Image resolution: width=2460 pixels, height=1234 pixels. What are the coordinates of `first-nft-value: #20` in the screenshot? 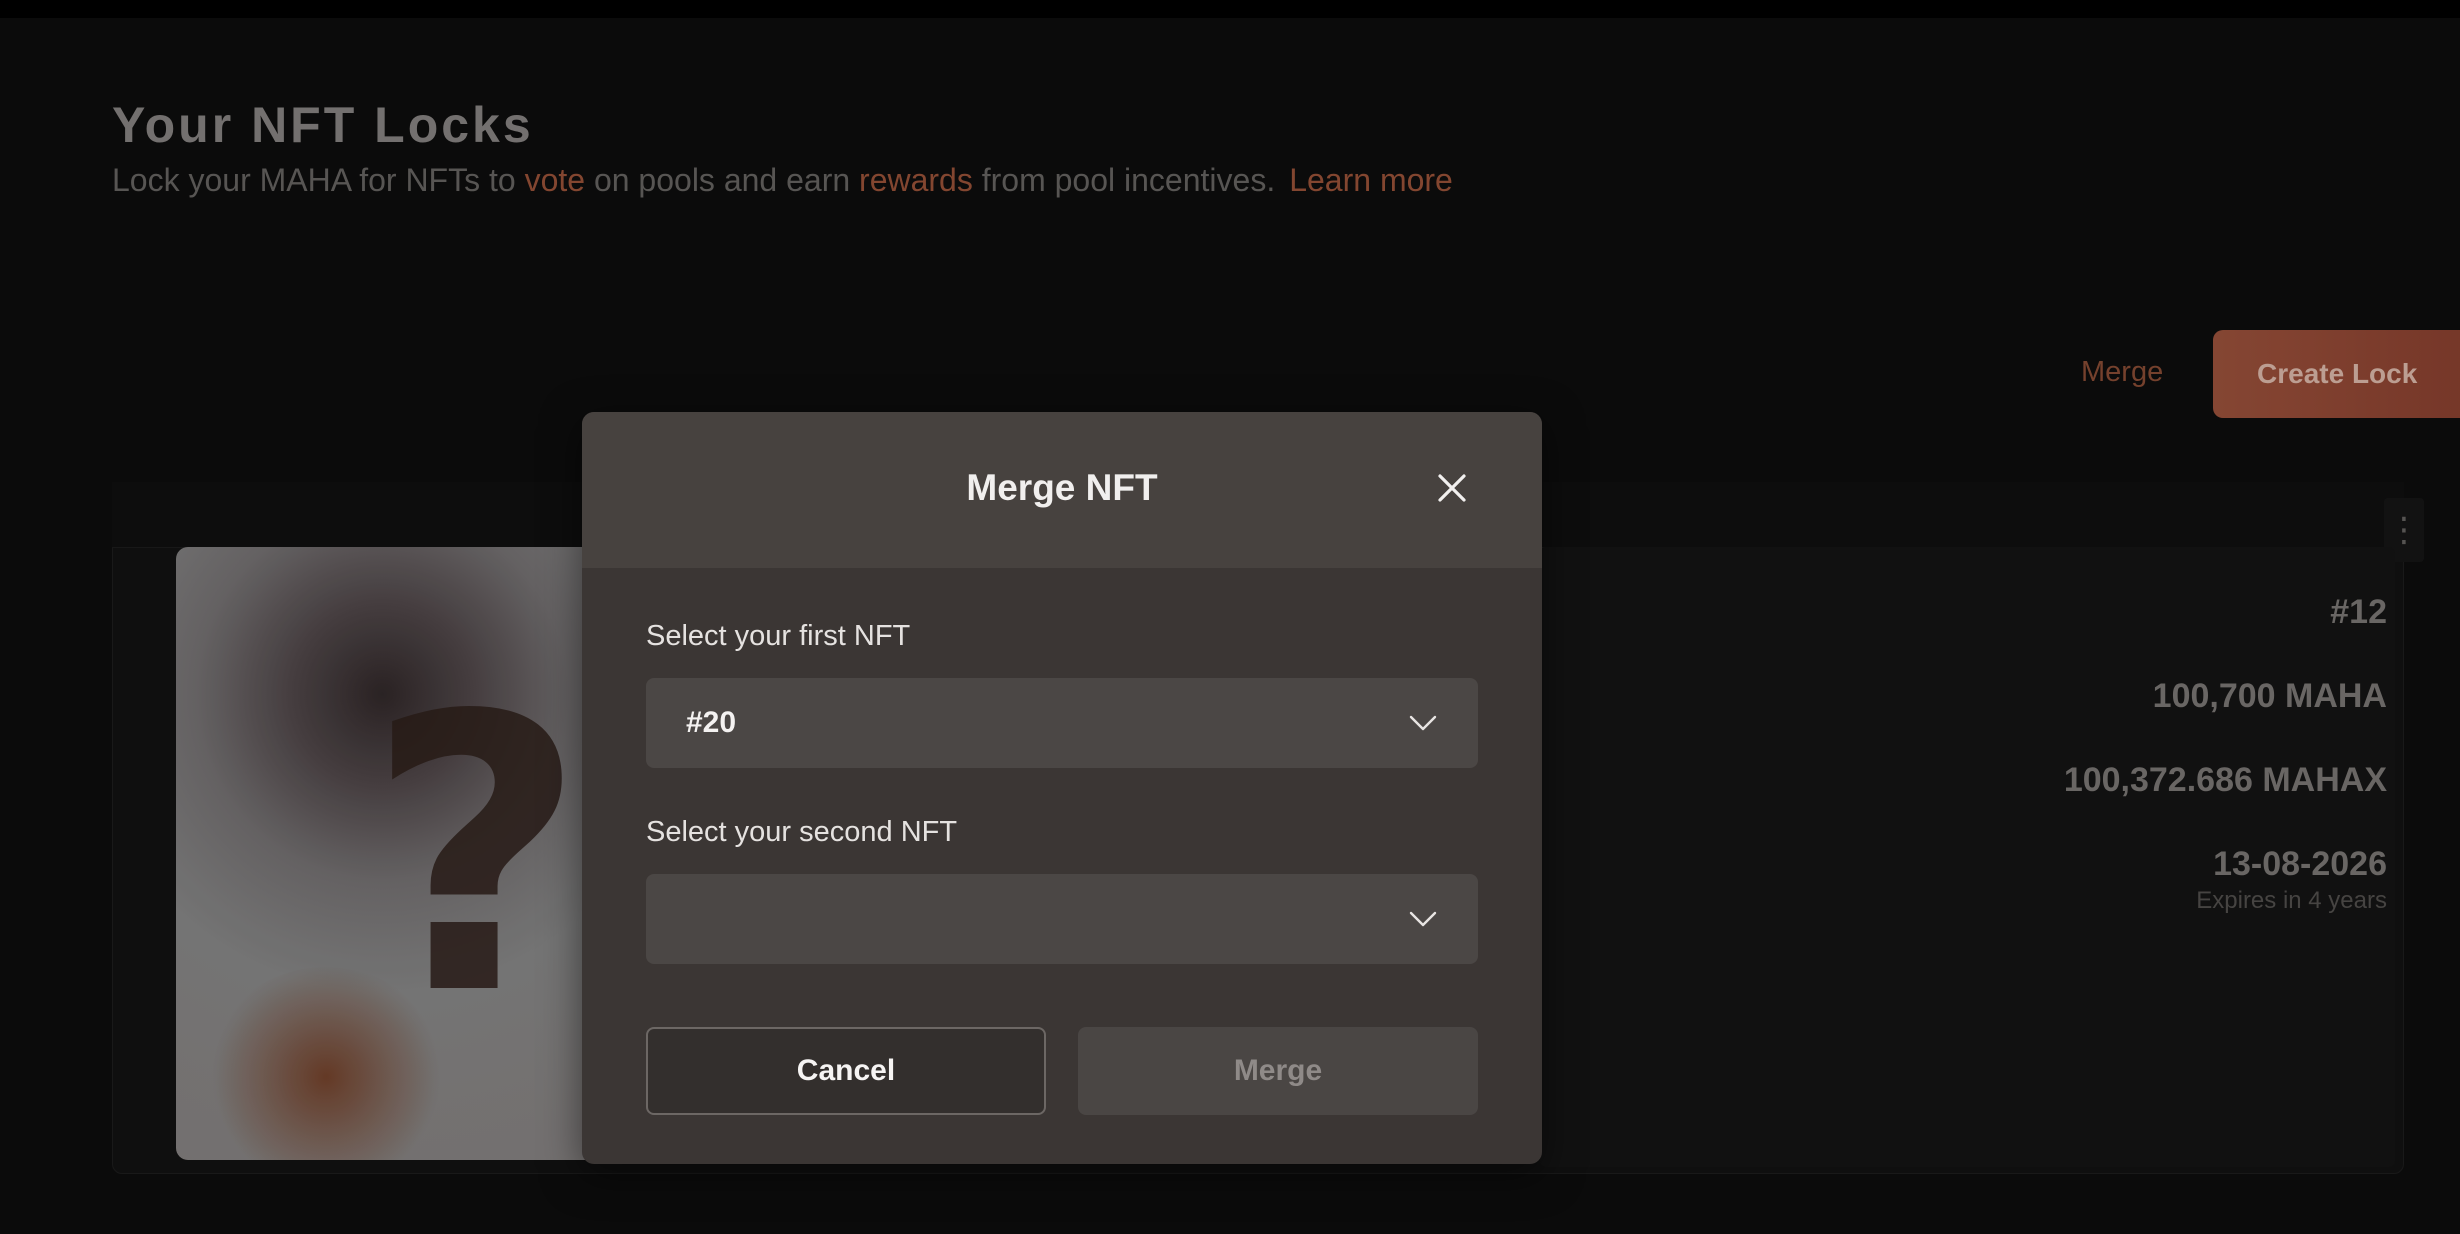 It's located at (711, 722).